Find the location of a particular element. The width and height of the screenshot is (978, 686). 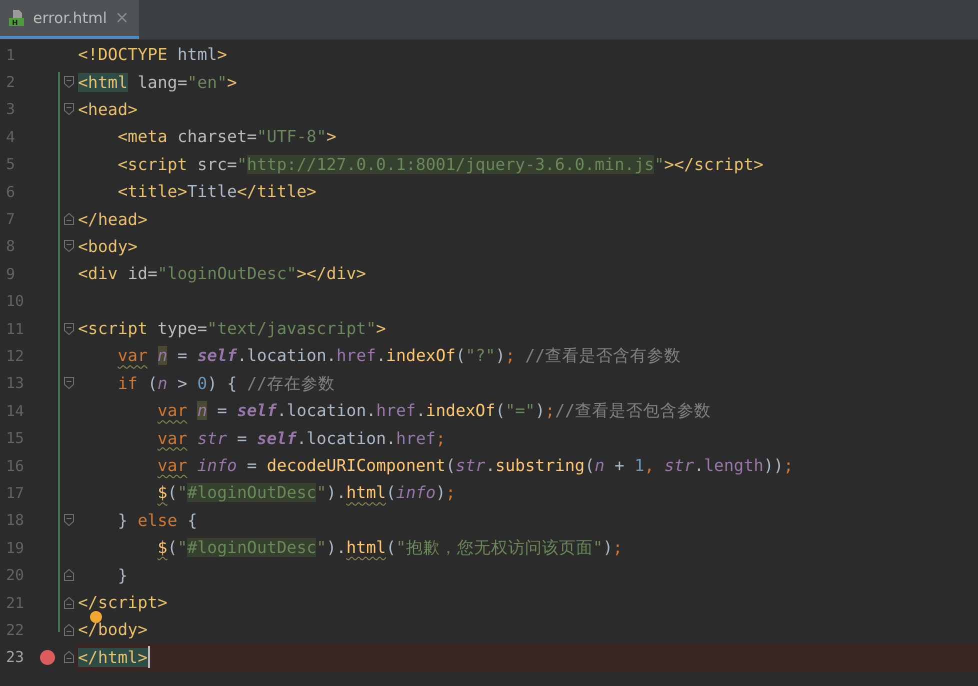

line-number: 21 is located at coordinates (15, 603).